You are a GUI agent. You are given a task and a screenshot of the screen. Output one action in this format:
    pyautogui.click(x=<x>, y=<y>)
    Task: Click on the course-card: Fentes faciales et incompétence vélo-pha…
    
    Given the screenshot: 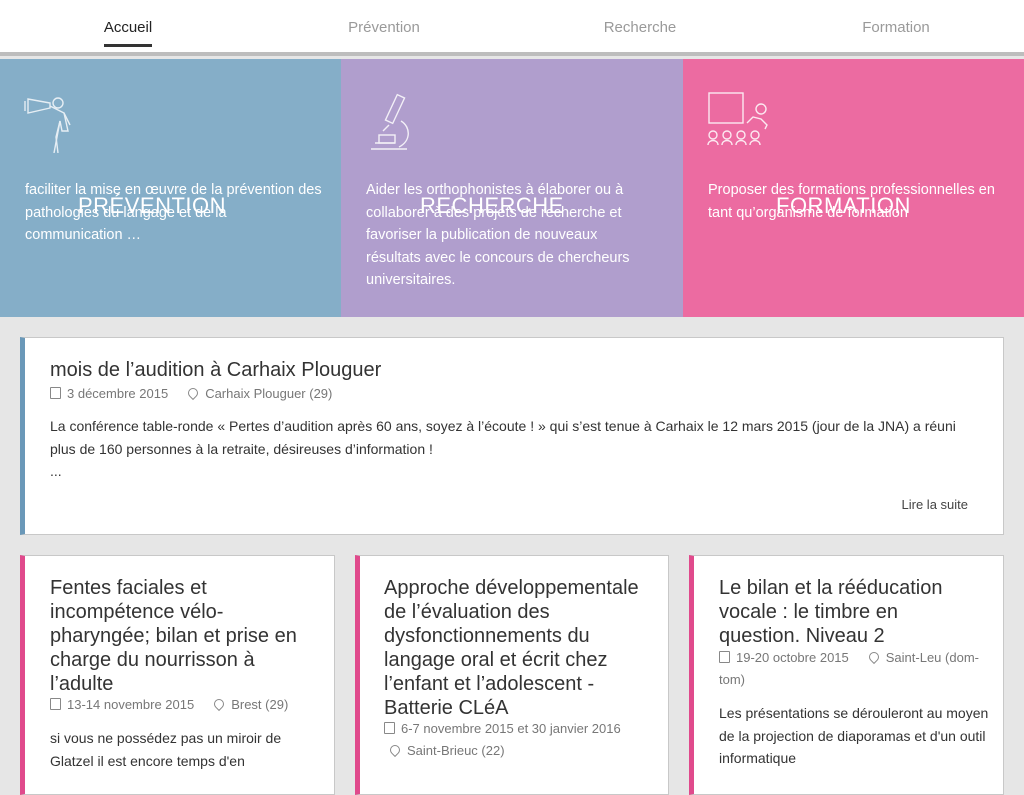 What is the action you would take?
    pyautogui.click(x=177, y=675)
    